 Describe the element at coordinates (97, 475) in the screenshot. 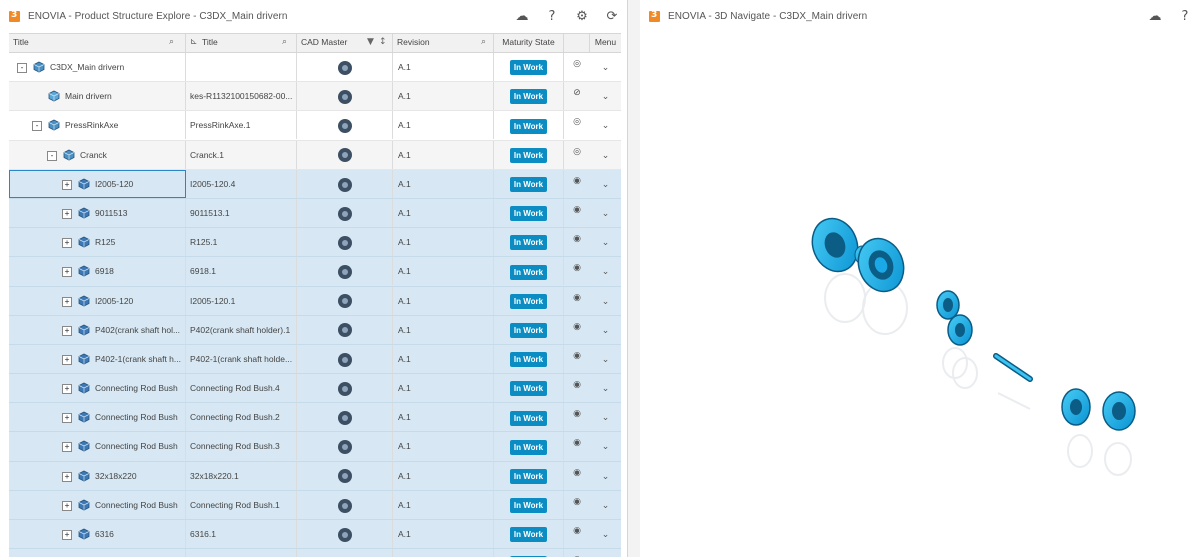

I see `cell-title: +32x18x220` at that location.